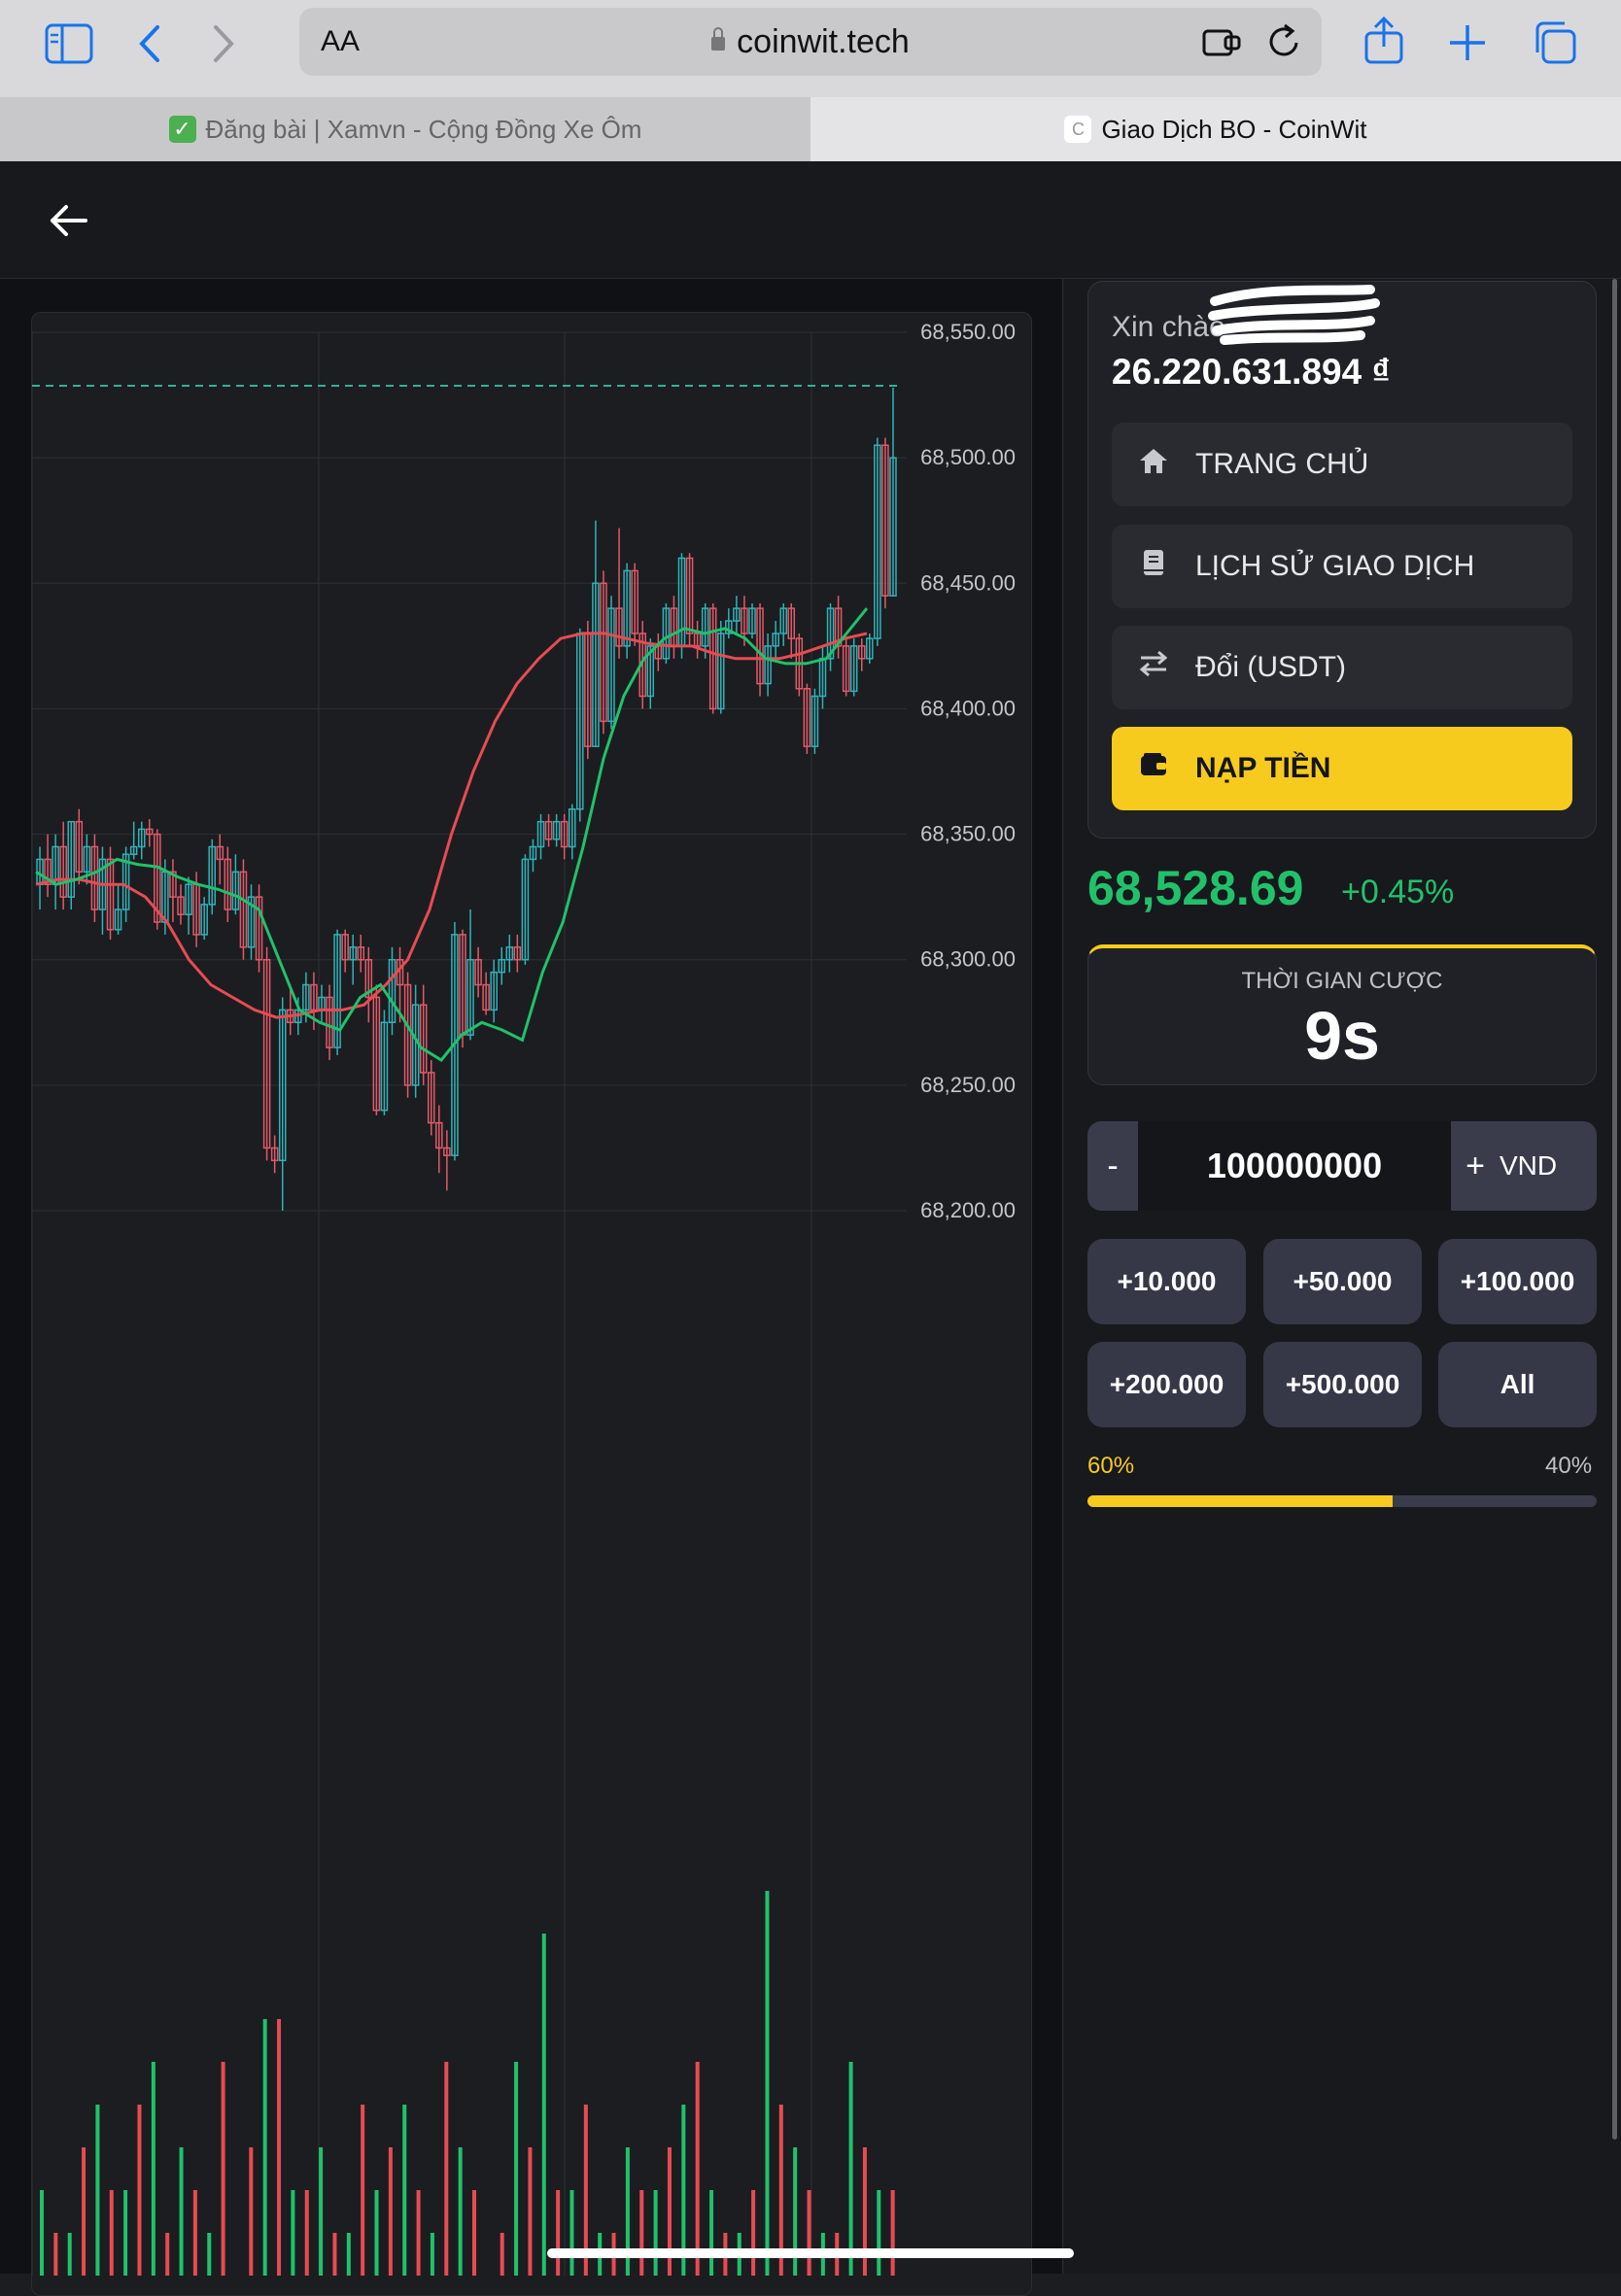 The width and height of the screenshot is (1621, 2296). I want to click on forward-icon, so click(223, 46).